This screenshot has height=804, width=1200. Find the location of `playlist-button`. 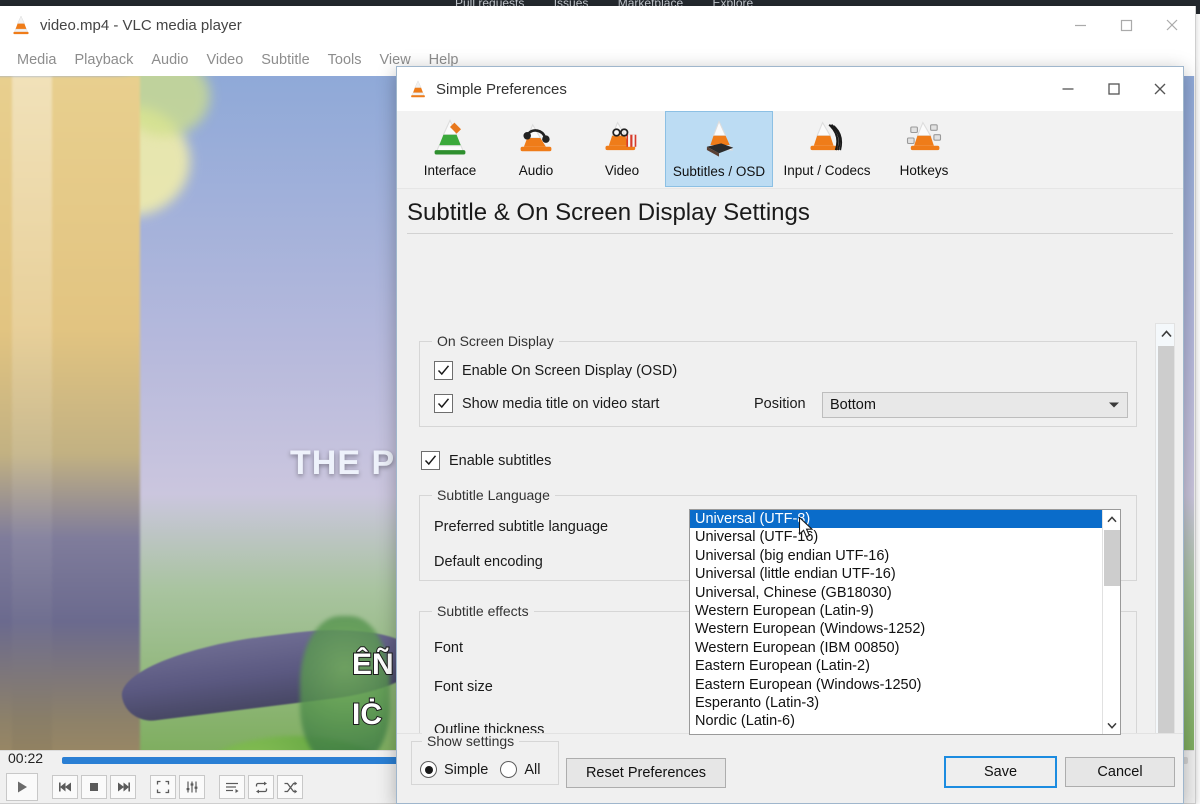

playlist-button is located at coordinates (232, 787).